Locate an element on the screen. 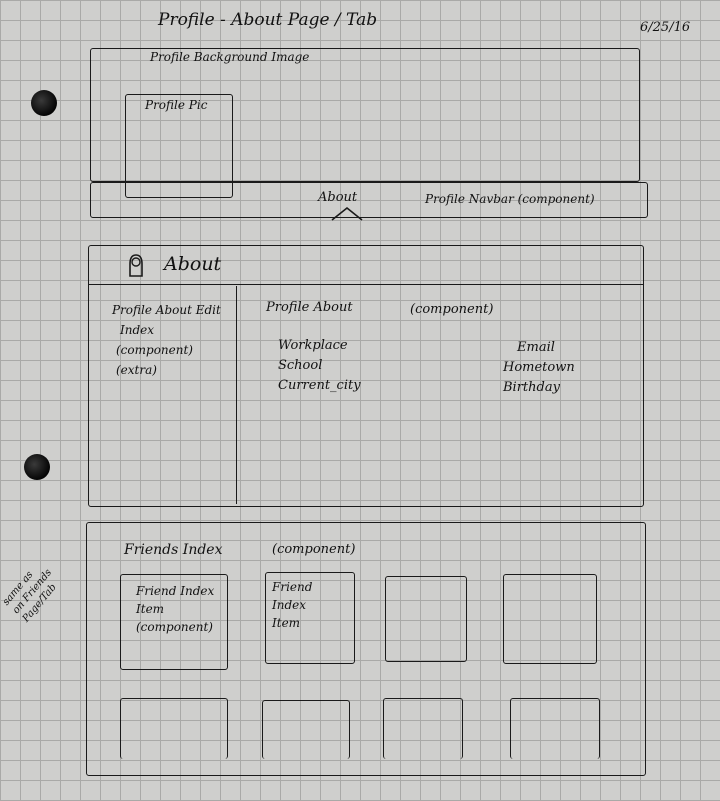  about-edit-divider is located at coordinates (236, 395).